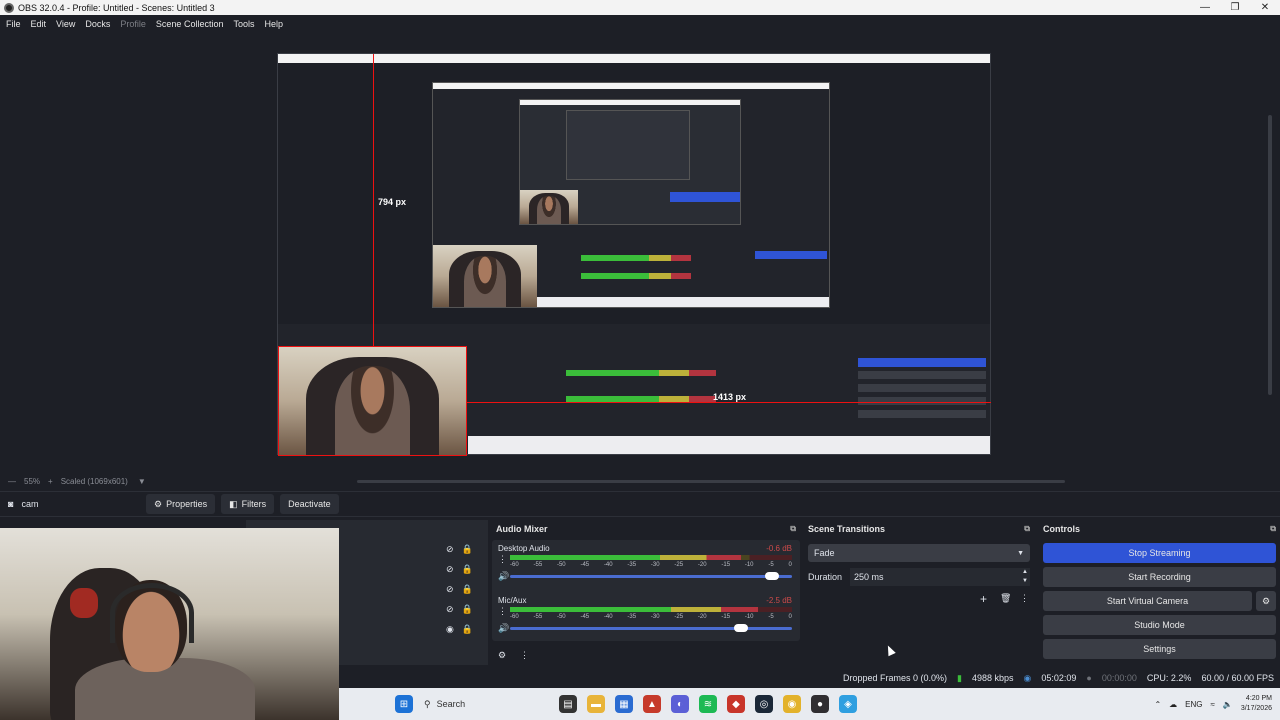 This screenshot has width=1280, height=720. Describe the element at coordinates (11, 504) in the screenshot. I see `camera-icon: ◙` at that location.